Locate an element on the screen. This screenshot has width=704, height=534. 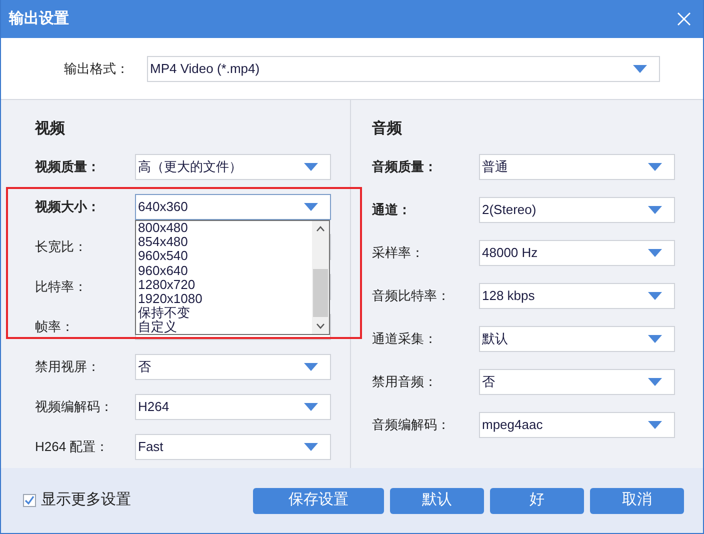
list-option: 960x640 is located at coordinates (225, 271).